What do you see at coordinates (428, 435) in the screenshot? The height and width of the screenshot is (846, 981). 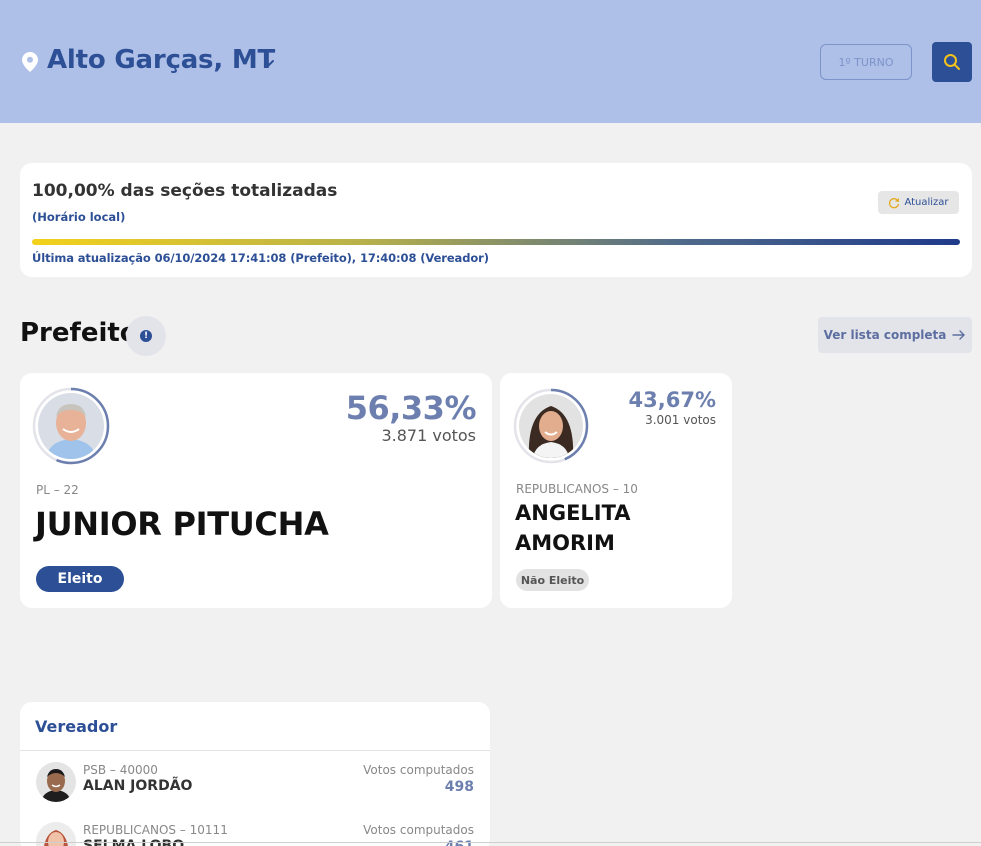 I see `candidate-votes: 3.871 votos` at bounding box center [428, 435].